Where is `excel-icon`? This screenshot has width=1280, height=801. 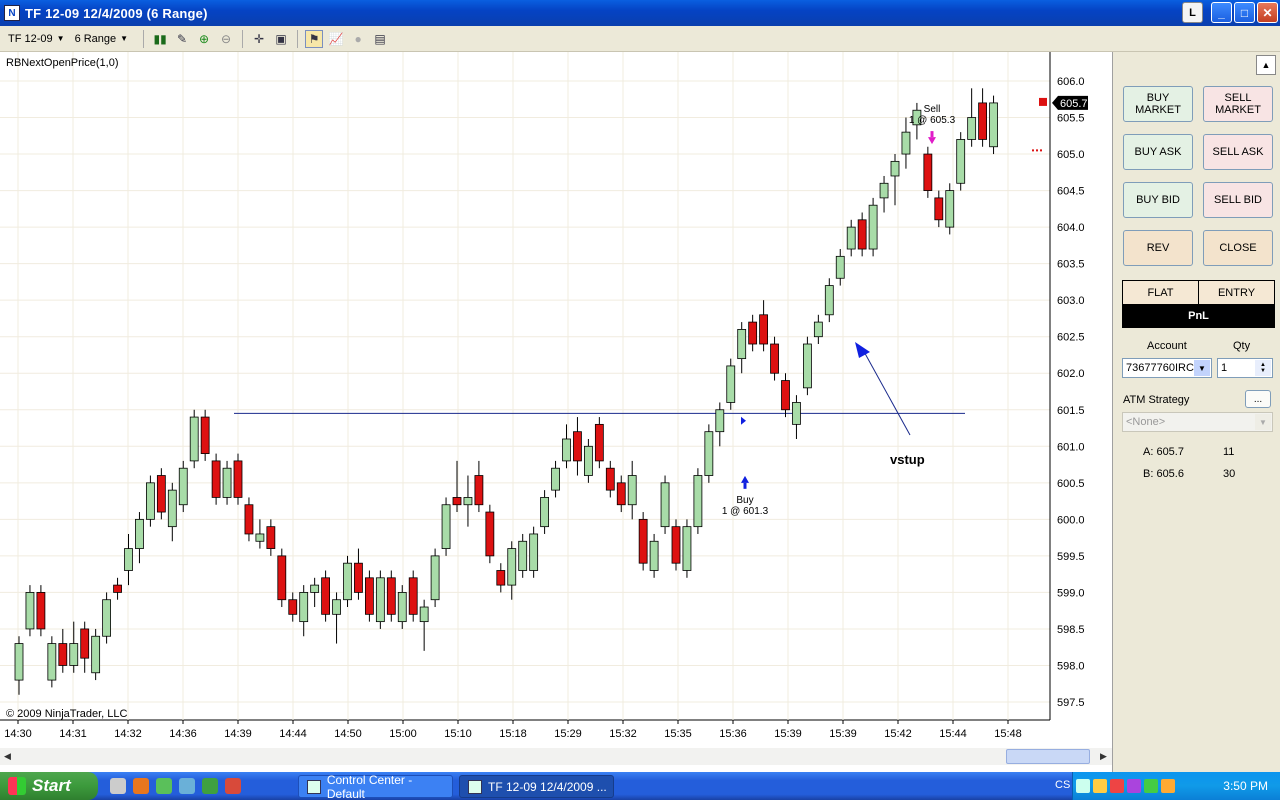 excel-icon is located at coordinates (210, 786).